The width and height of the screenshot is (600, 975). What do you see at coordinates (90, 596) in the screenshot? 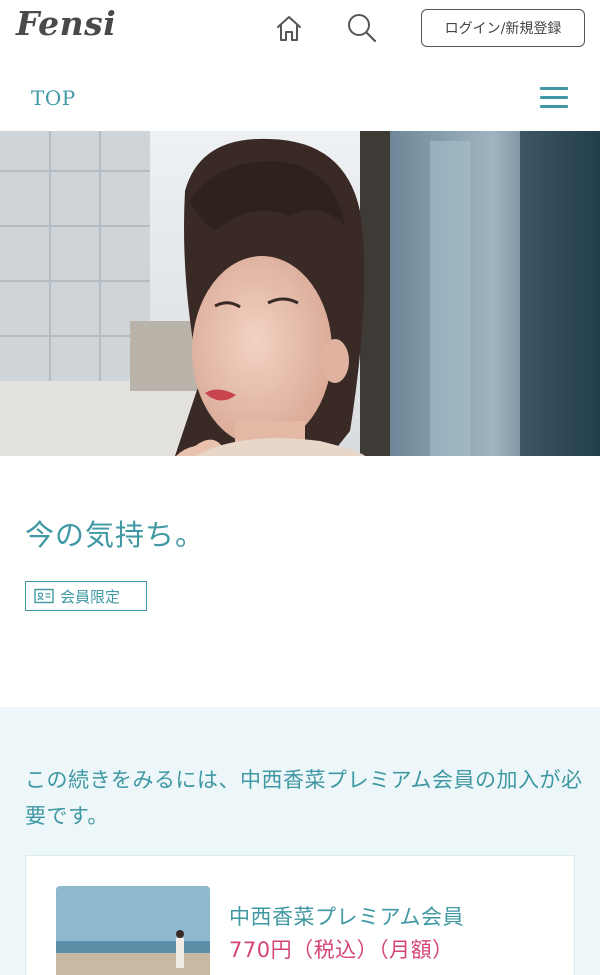
I see `badge-label: 会員限定` at bounding box center [90, 596].